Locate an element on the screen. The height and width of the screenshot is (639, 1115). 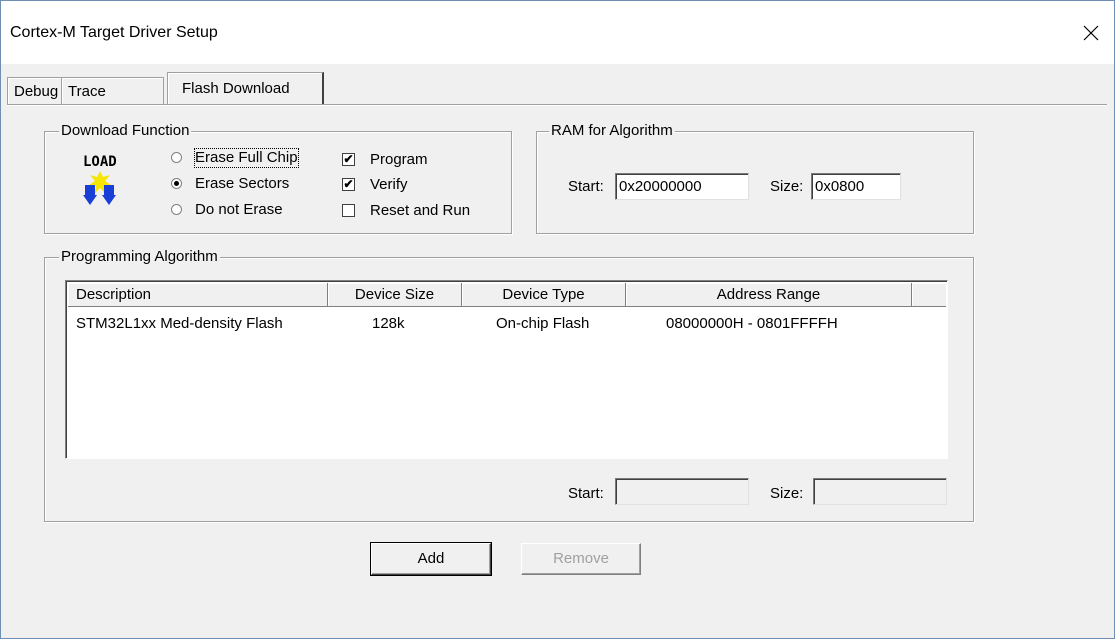
column-device-type-label: Device Type is located at coordinates (543, 294).